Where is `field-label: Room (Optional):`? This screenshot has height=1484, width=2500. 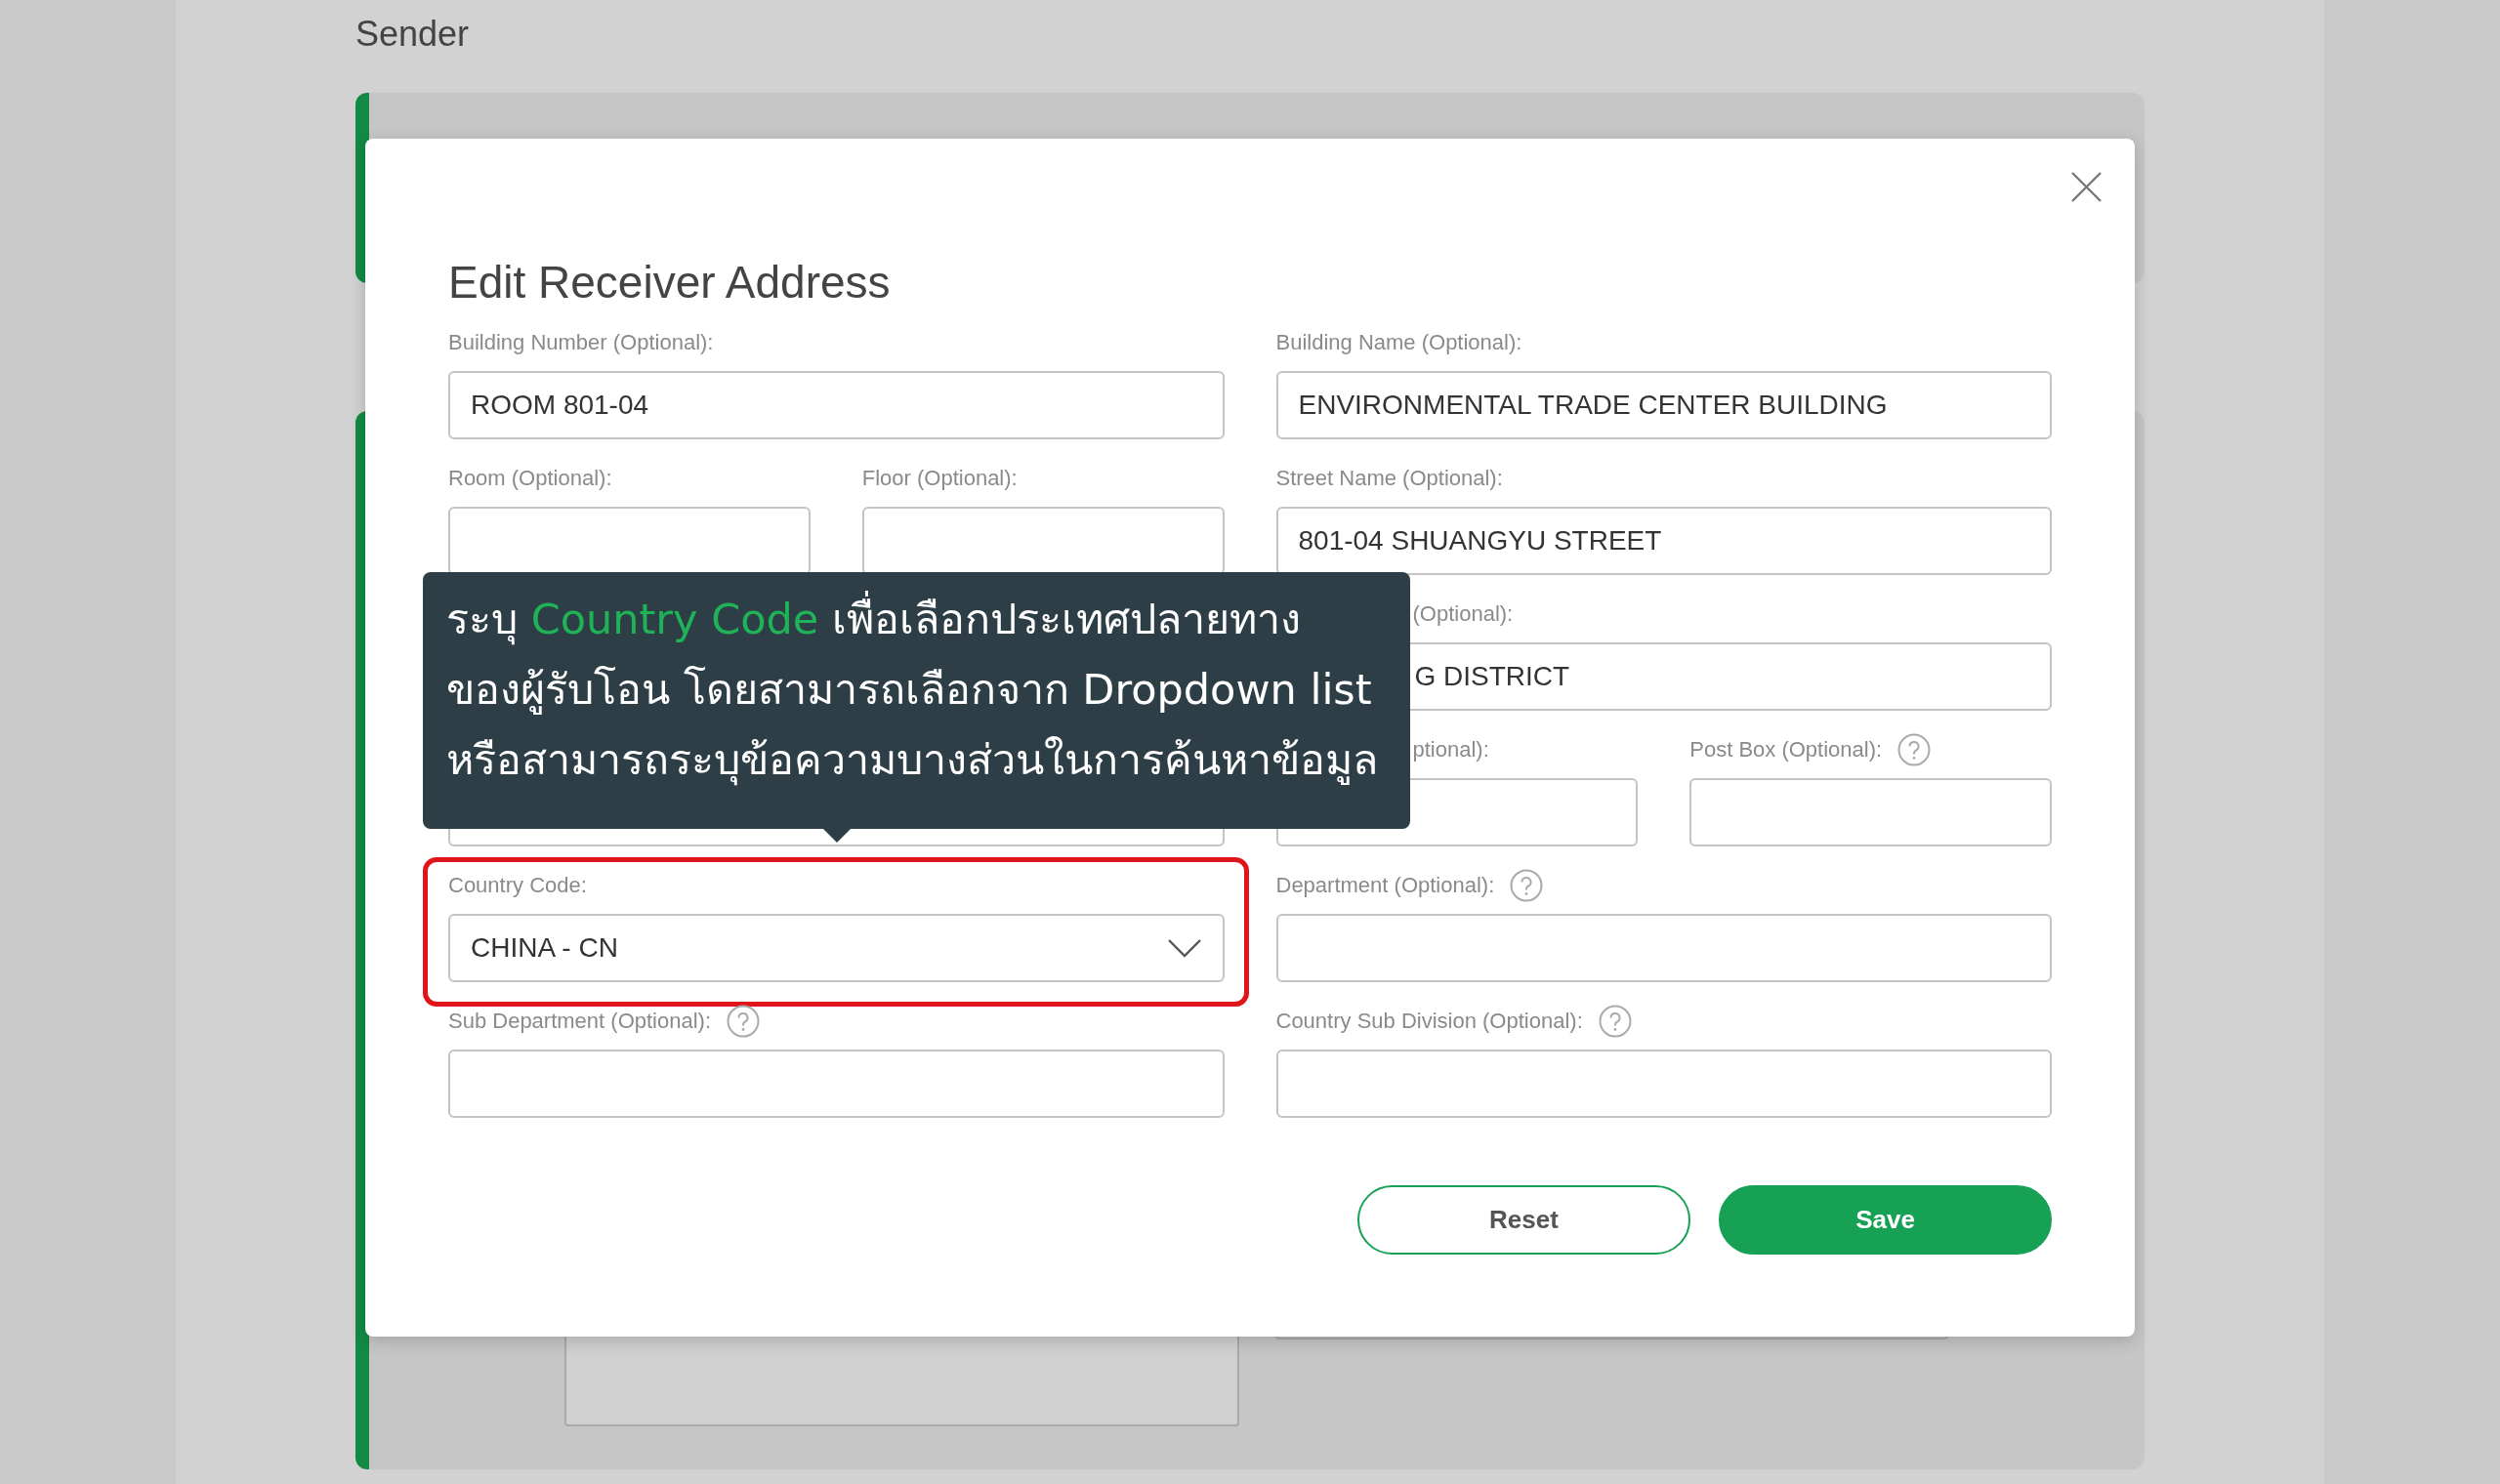
field-label: Room (Optional): is located at coordinates (530, 479).